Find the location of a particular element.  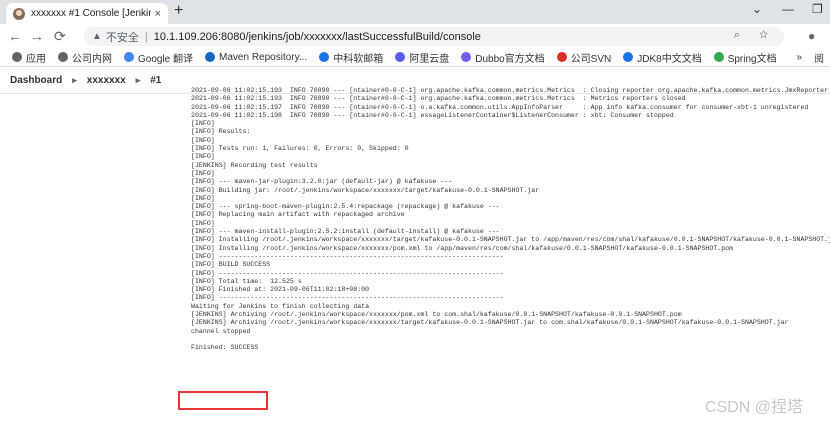

tab-close-icon: × is located at coordinates (158, 14).